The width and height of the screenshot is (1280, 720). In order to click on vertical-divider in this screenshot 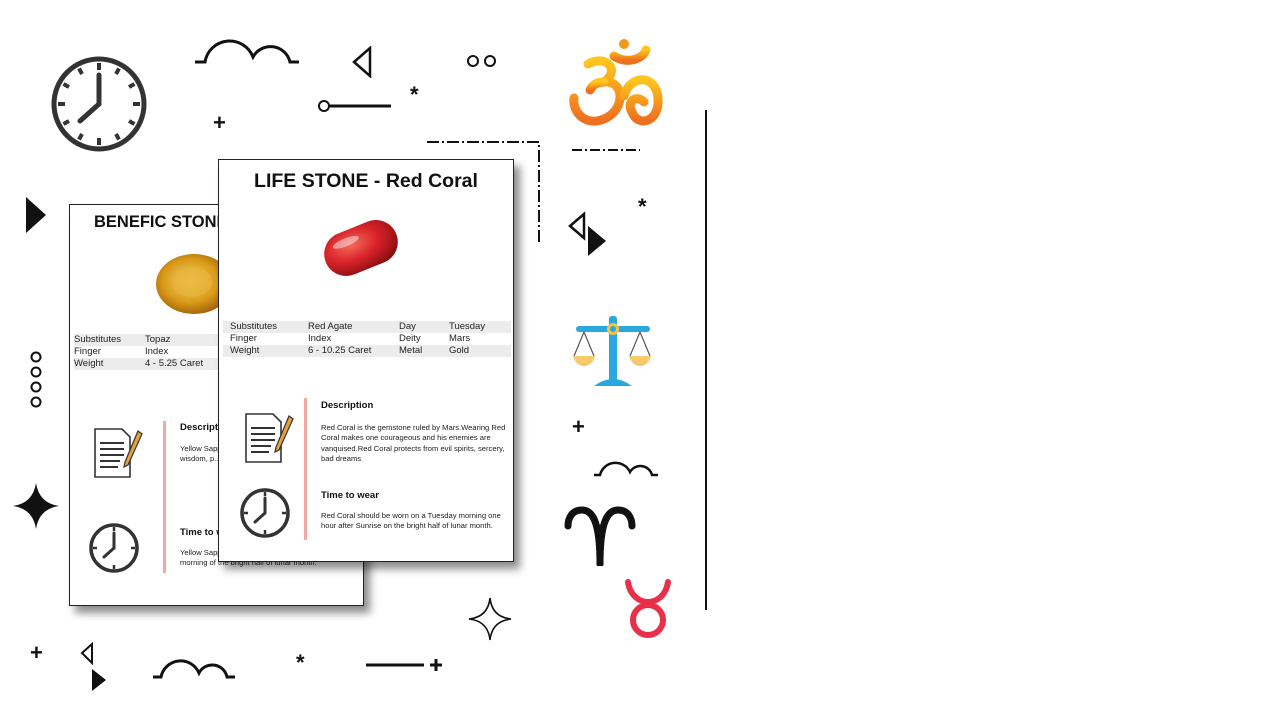, I will do `click(706, 360)`.